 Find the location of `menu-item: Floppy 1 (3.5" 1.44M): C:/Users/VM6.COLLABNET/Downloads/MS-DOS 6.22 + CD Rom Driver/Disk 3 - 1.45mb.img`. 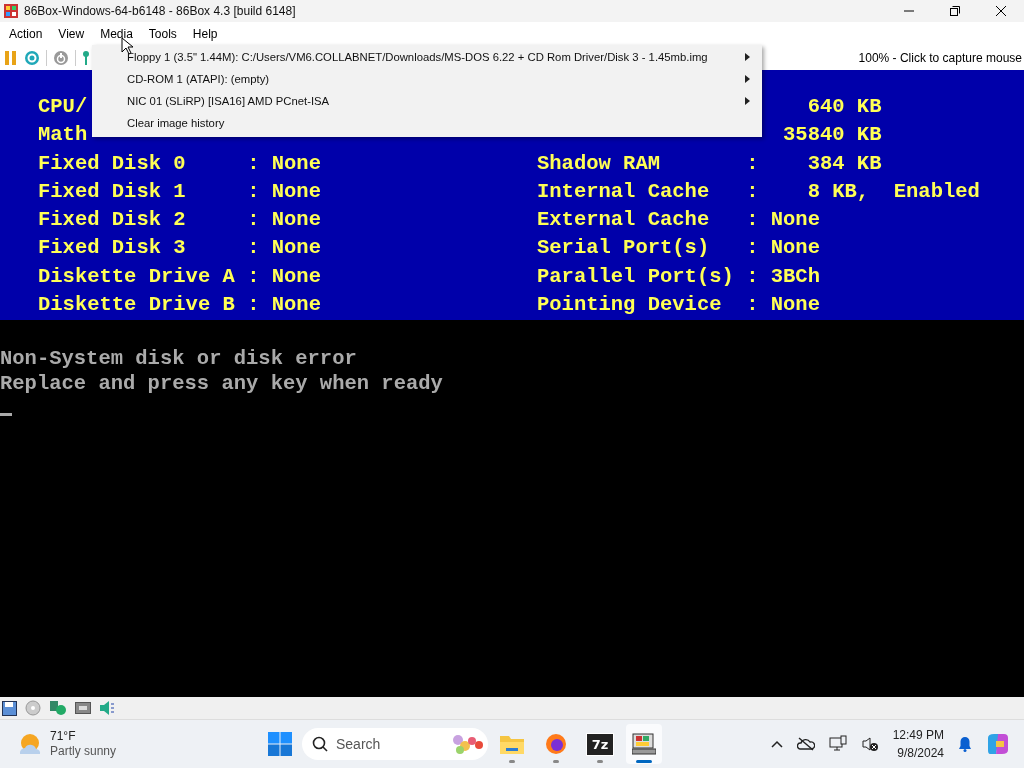

menu-item: Floppy 1 (3.5" 1.44M): C:/Users/VM6.COLLABNET/Downloads/MS-DOS 6.22 + CD Rom Driver/Disk 3 - 1.45mb.img is located at coordinates (427, 57).